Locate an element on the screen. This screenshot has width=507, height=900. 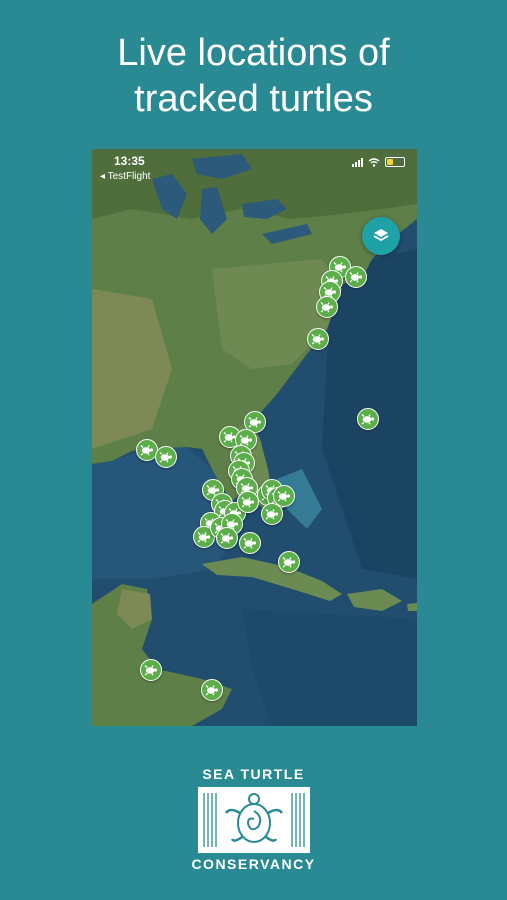
status-icons is located at coordinates (378, 162).